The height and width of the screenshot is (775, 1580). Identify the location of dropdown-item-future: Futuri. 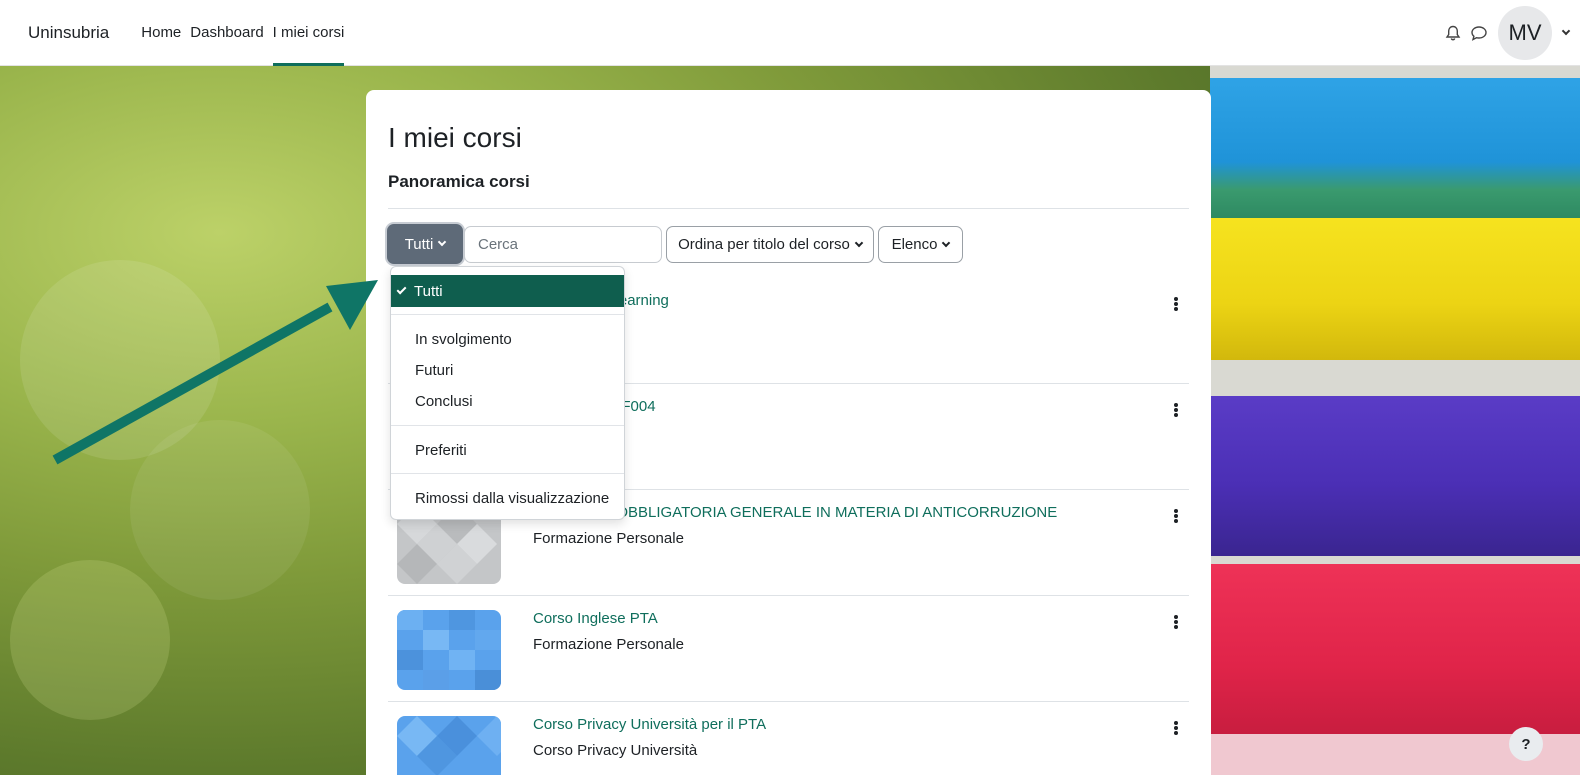
(507, 370).